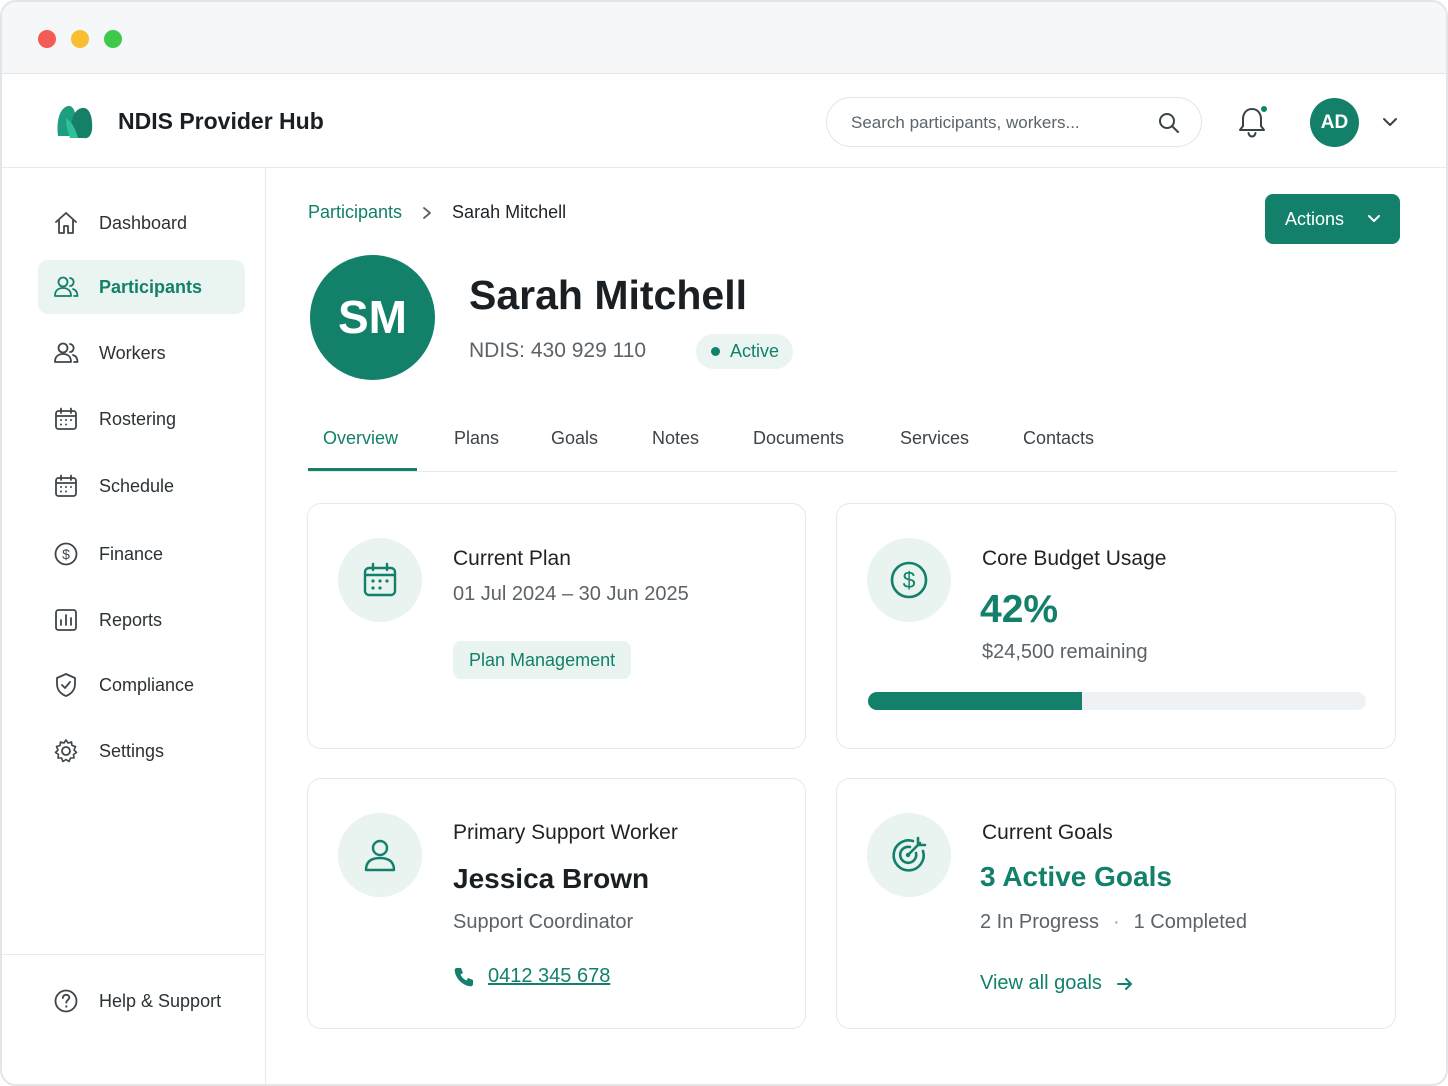  I want to click on user-avatar: AD, so click(1334, 122).